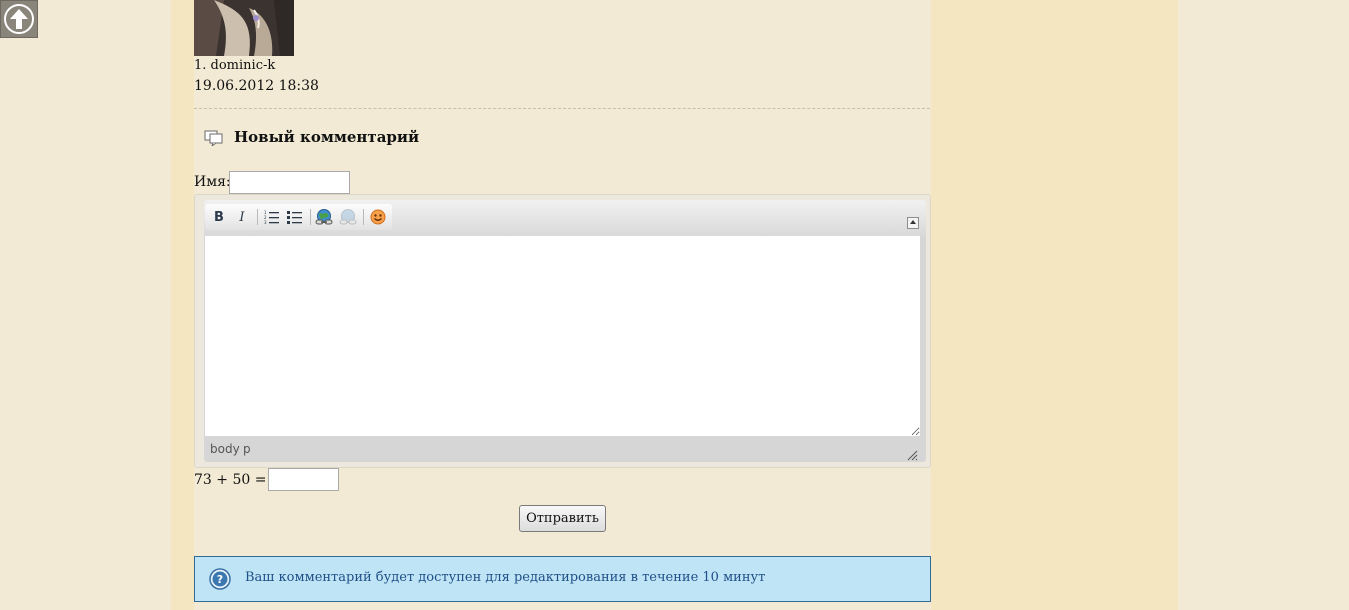 The width and height of the screenshot is (1349, 610). I want to click on italic-icon: I, so click(242, 217).